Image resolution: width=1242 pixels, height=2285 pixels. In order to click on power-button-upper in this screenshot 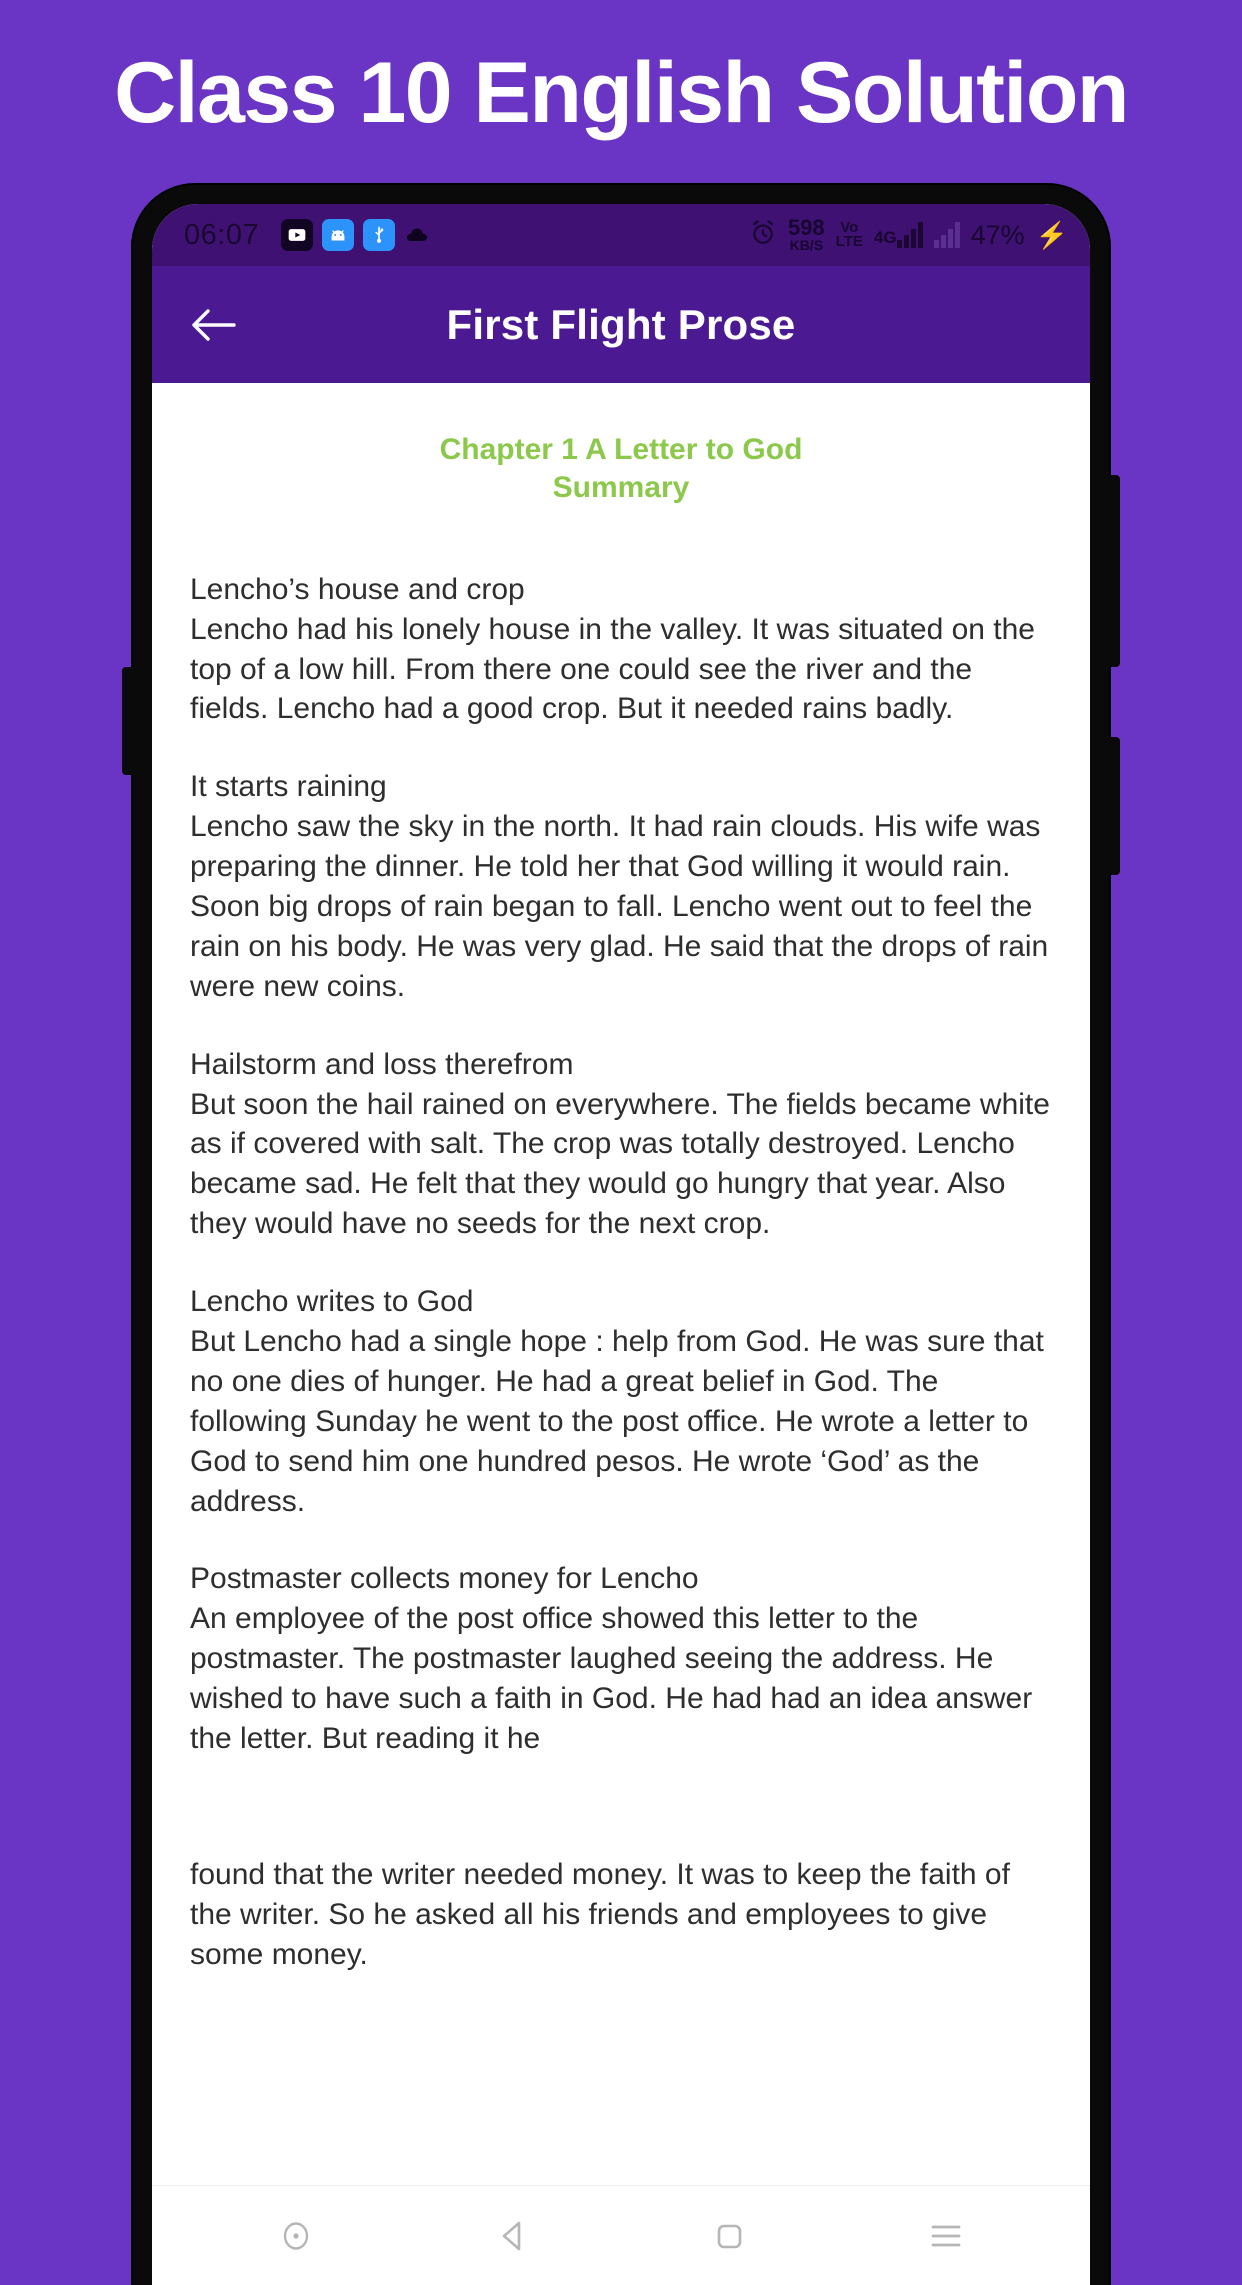, I will do `click(1114, 571)`.